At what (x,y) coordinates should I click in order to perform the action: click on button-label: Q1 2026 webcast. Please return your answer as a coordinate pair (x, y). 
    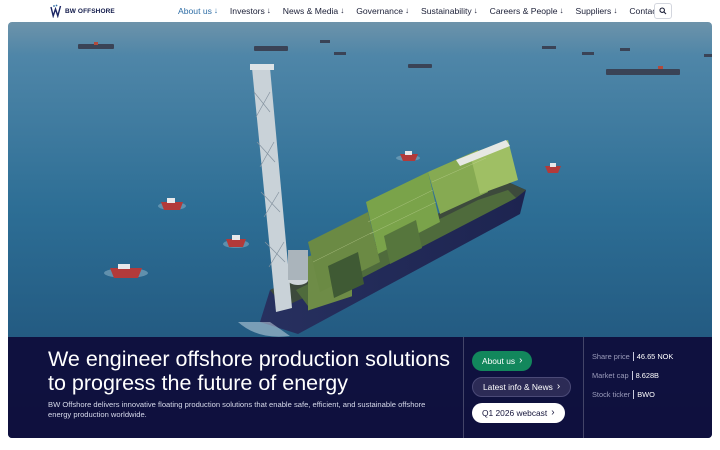
    Looking at the image, I should click on (515, 413).